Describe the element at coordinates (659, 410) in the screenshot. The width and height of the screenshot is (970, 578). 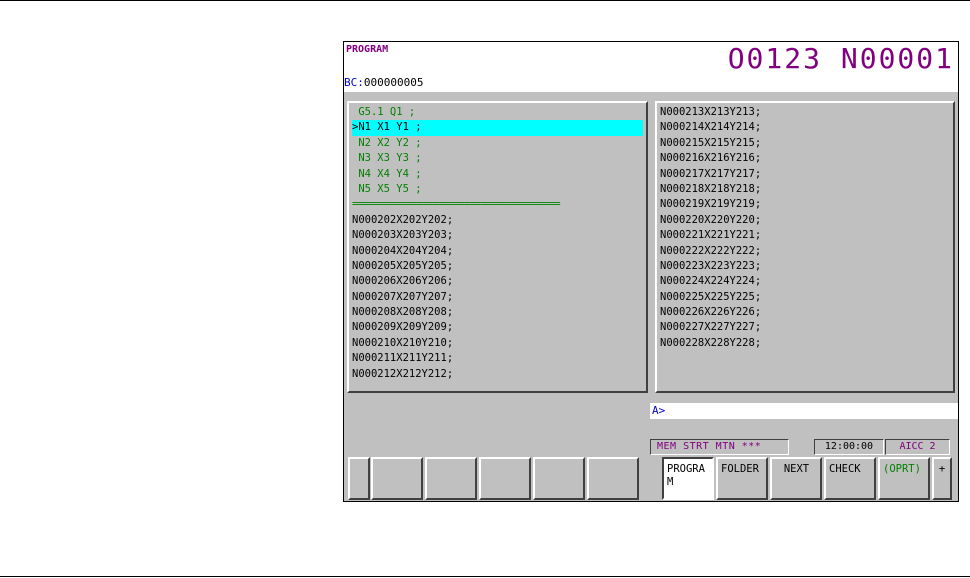
I see `input-prompt: A>` at that location.